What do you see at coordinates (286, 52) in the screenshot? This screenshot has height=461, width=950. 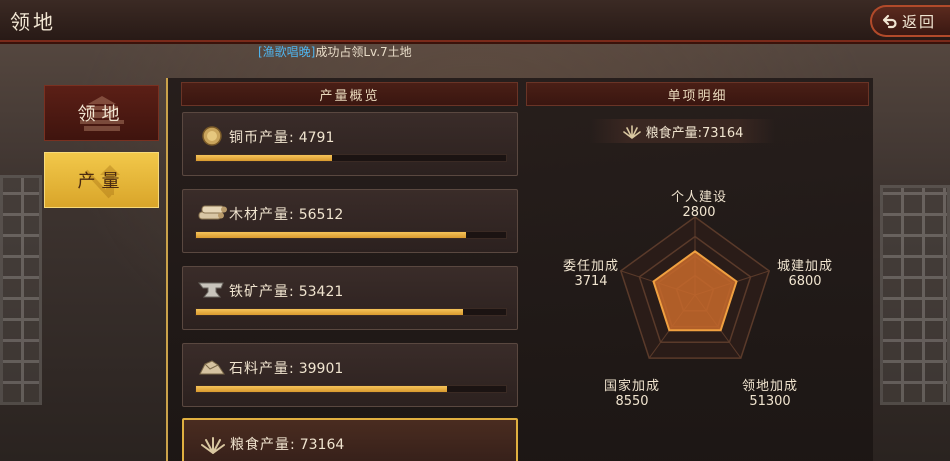 I see `notice-player-name: [渔歌唱晚]` at bounding box center [286, 52].